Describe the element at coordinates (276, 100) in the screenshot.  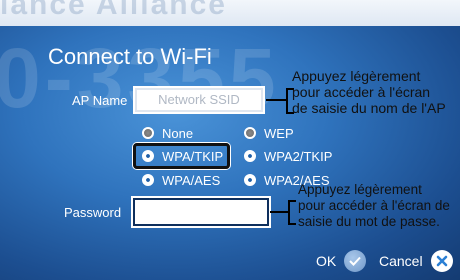
I see `ssid-callout-line` at that location.